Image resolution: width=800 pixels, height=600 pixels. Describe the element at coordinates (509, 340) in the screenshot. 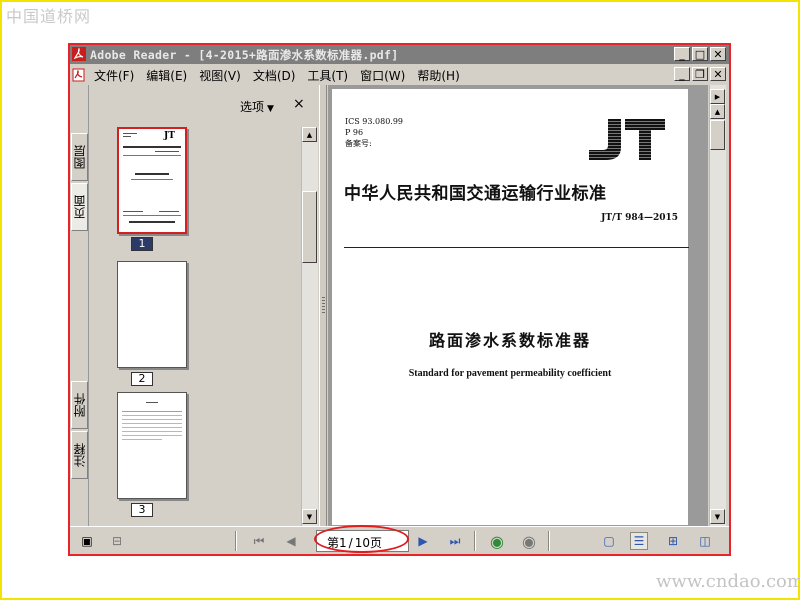

I see `document-title-cn: 路面渗水系数标准器` at that location.